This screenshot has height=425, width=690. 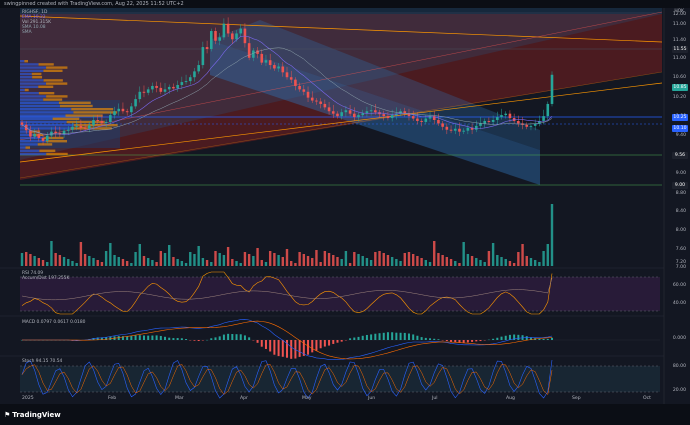 What do you see at coordinates (680, 155) in the screenshot?
I see `price-tag: 9.56` at bounding box center [680, 155].